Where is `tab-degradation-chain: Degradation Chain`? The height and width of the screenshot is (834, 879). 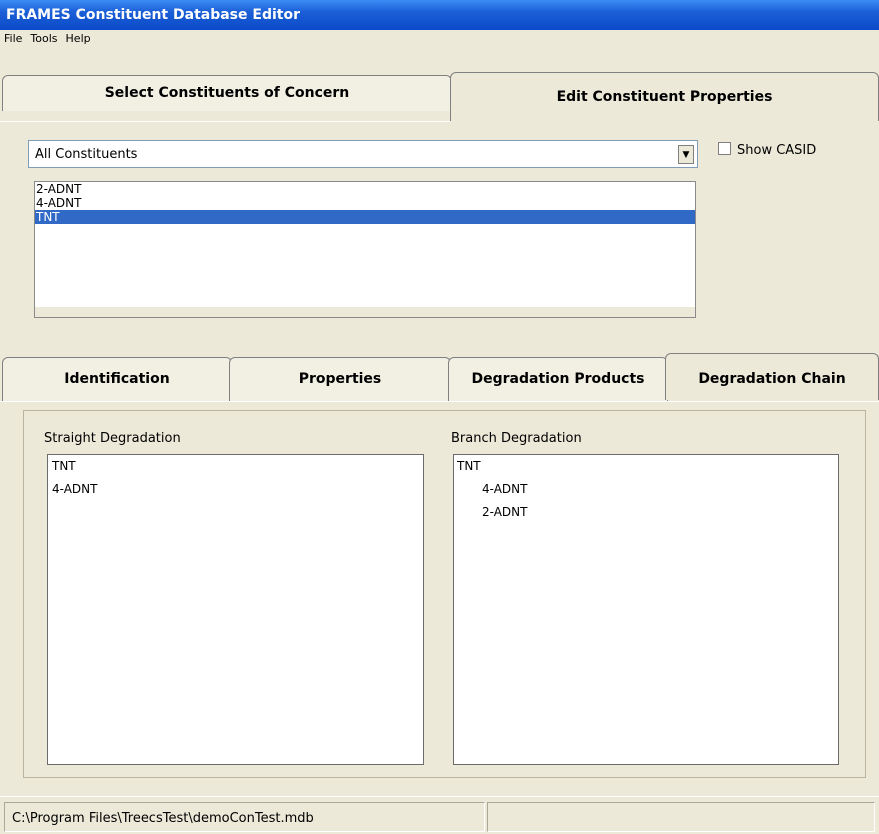
tab-degradation-chain: Degradation Chain is located at coordinates (772, 376).